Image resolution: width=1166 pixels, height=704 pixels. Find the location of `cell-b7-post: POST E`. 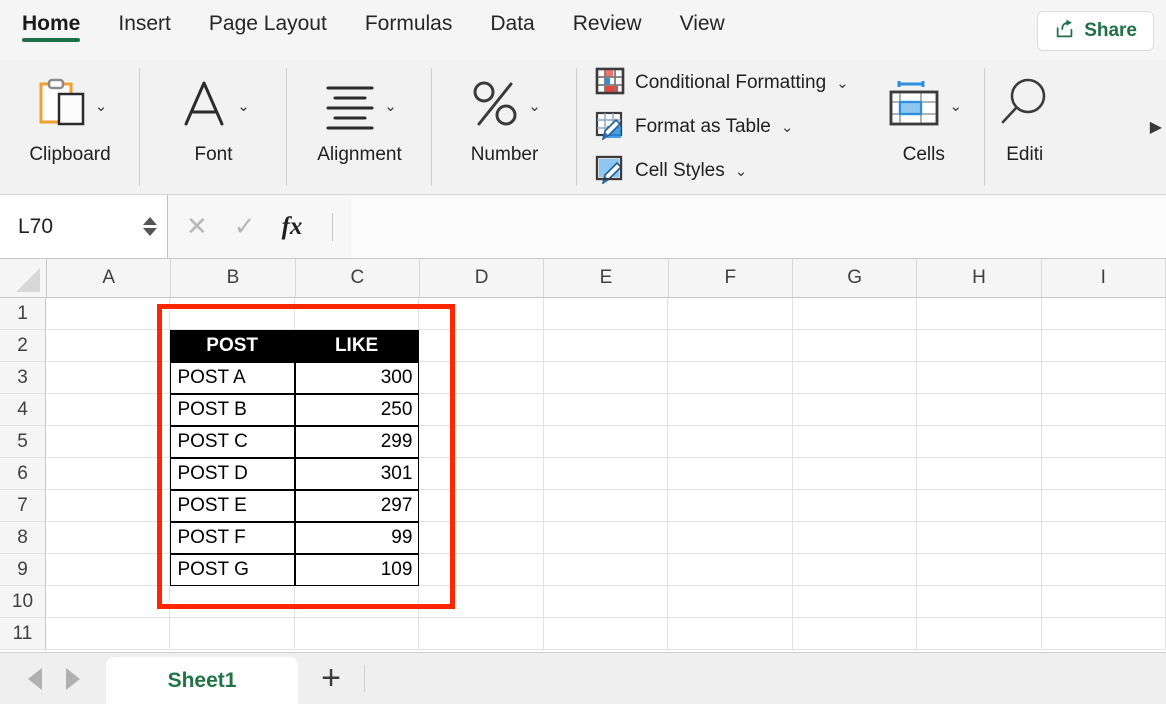

cell-b7-post: POST E is located at coordinates (232, 506).